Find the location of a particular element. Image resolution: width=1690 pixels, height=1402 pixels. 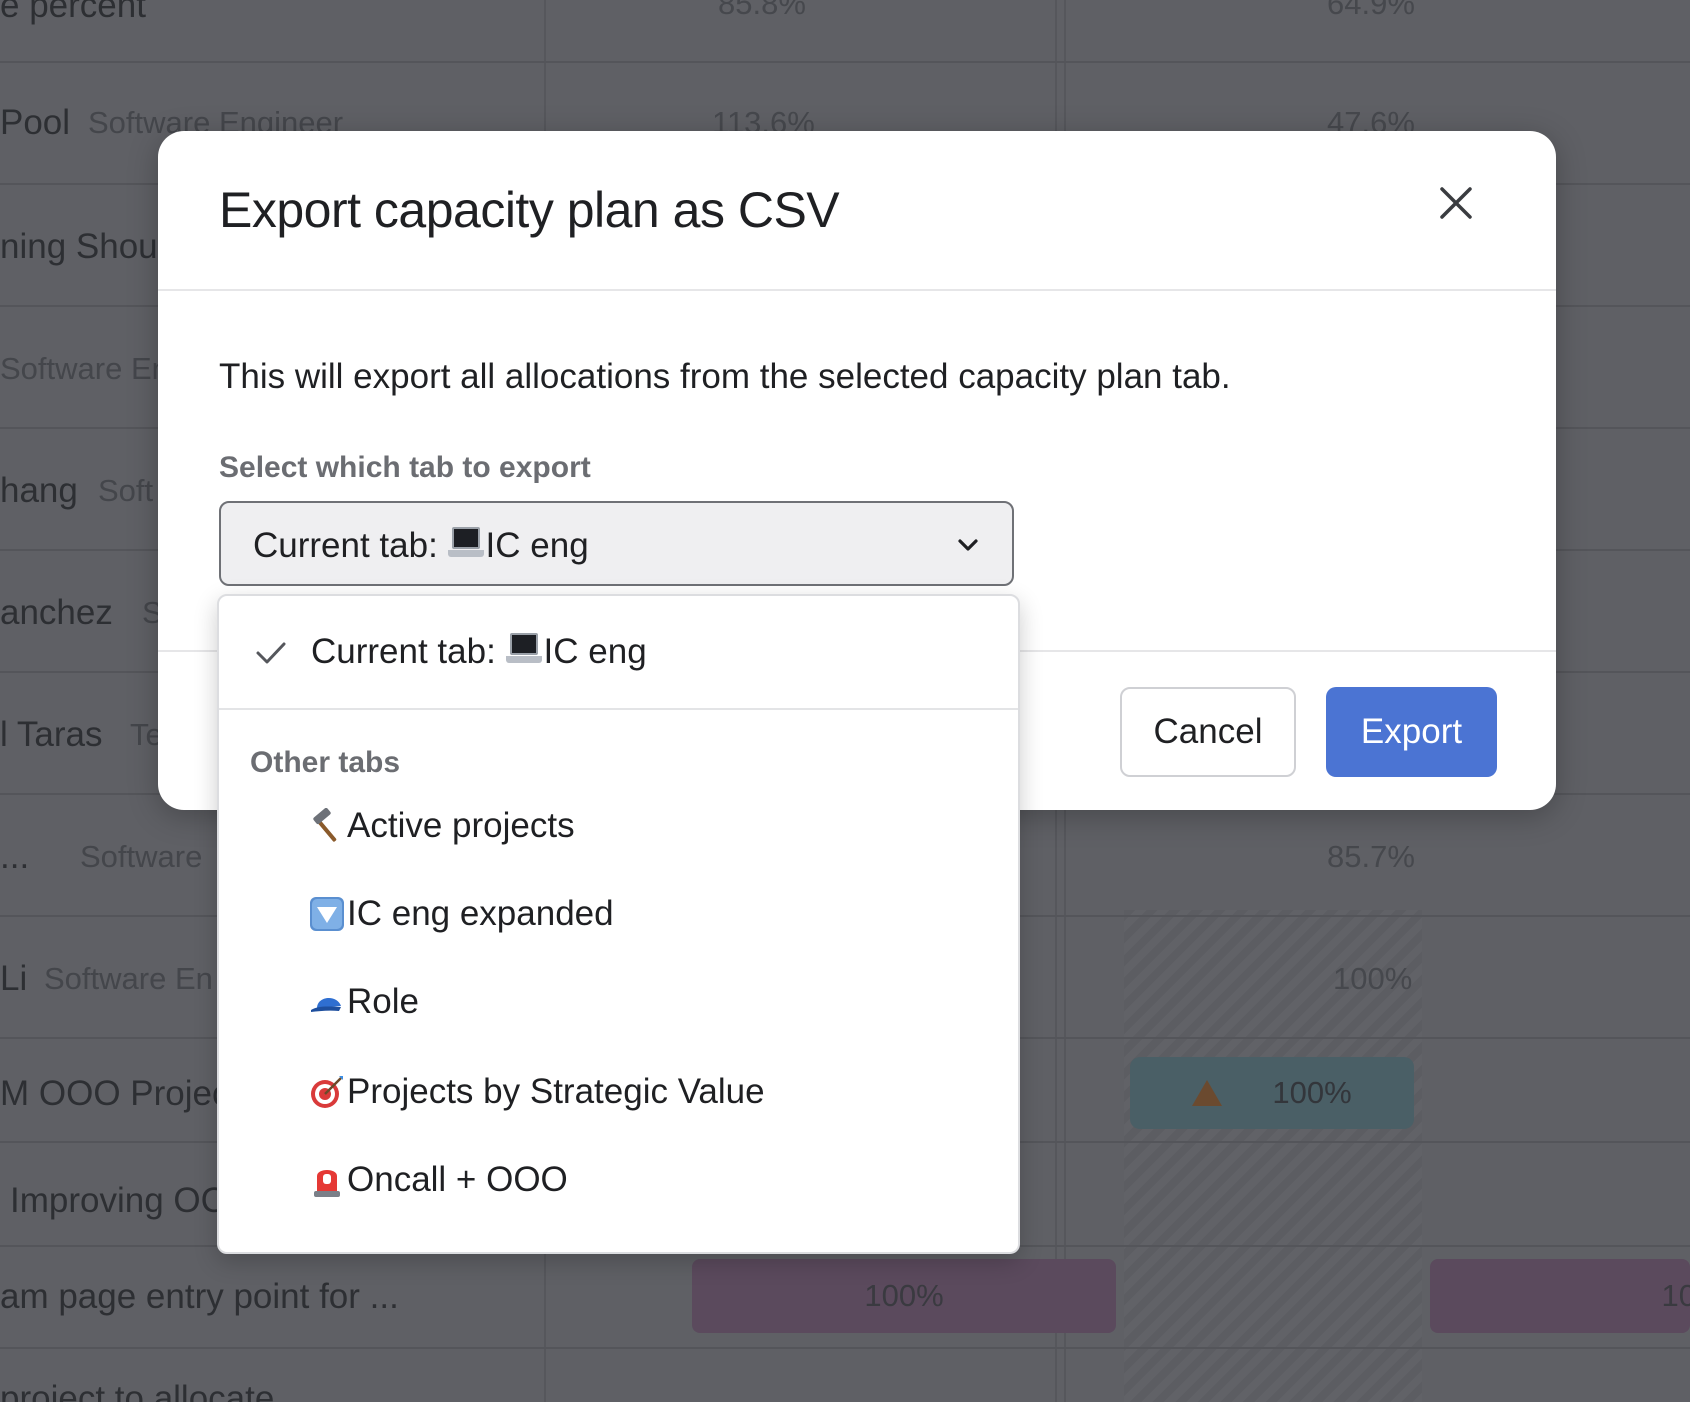

target-icon is located at coordinates (327, 1092).